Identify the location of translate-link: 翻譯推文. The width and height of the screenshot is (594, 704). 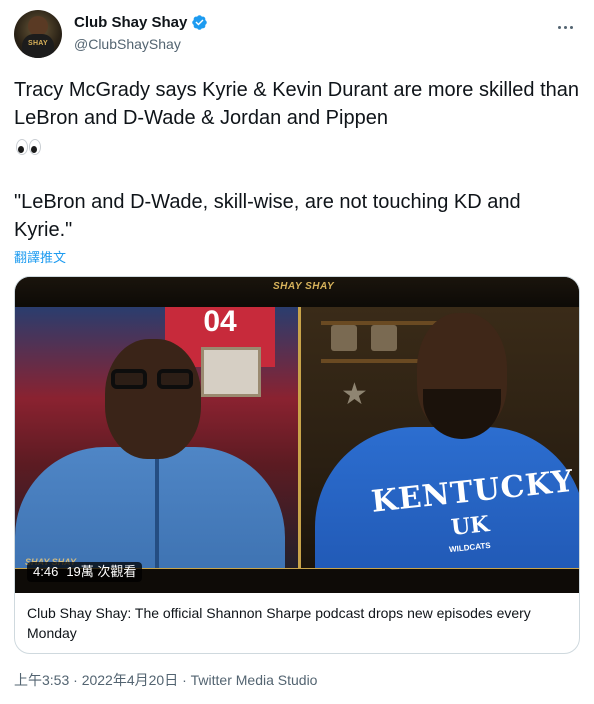
(40, 256).